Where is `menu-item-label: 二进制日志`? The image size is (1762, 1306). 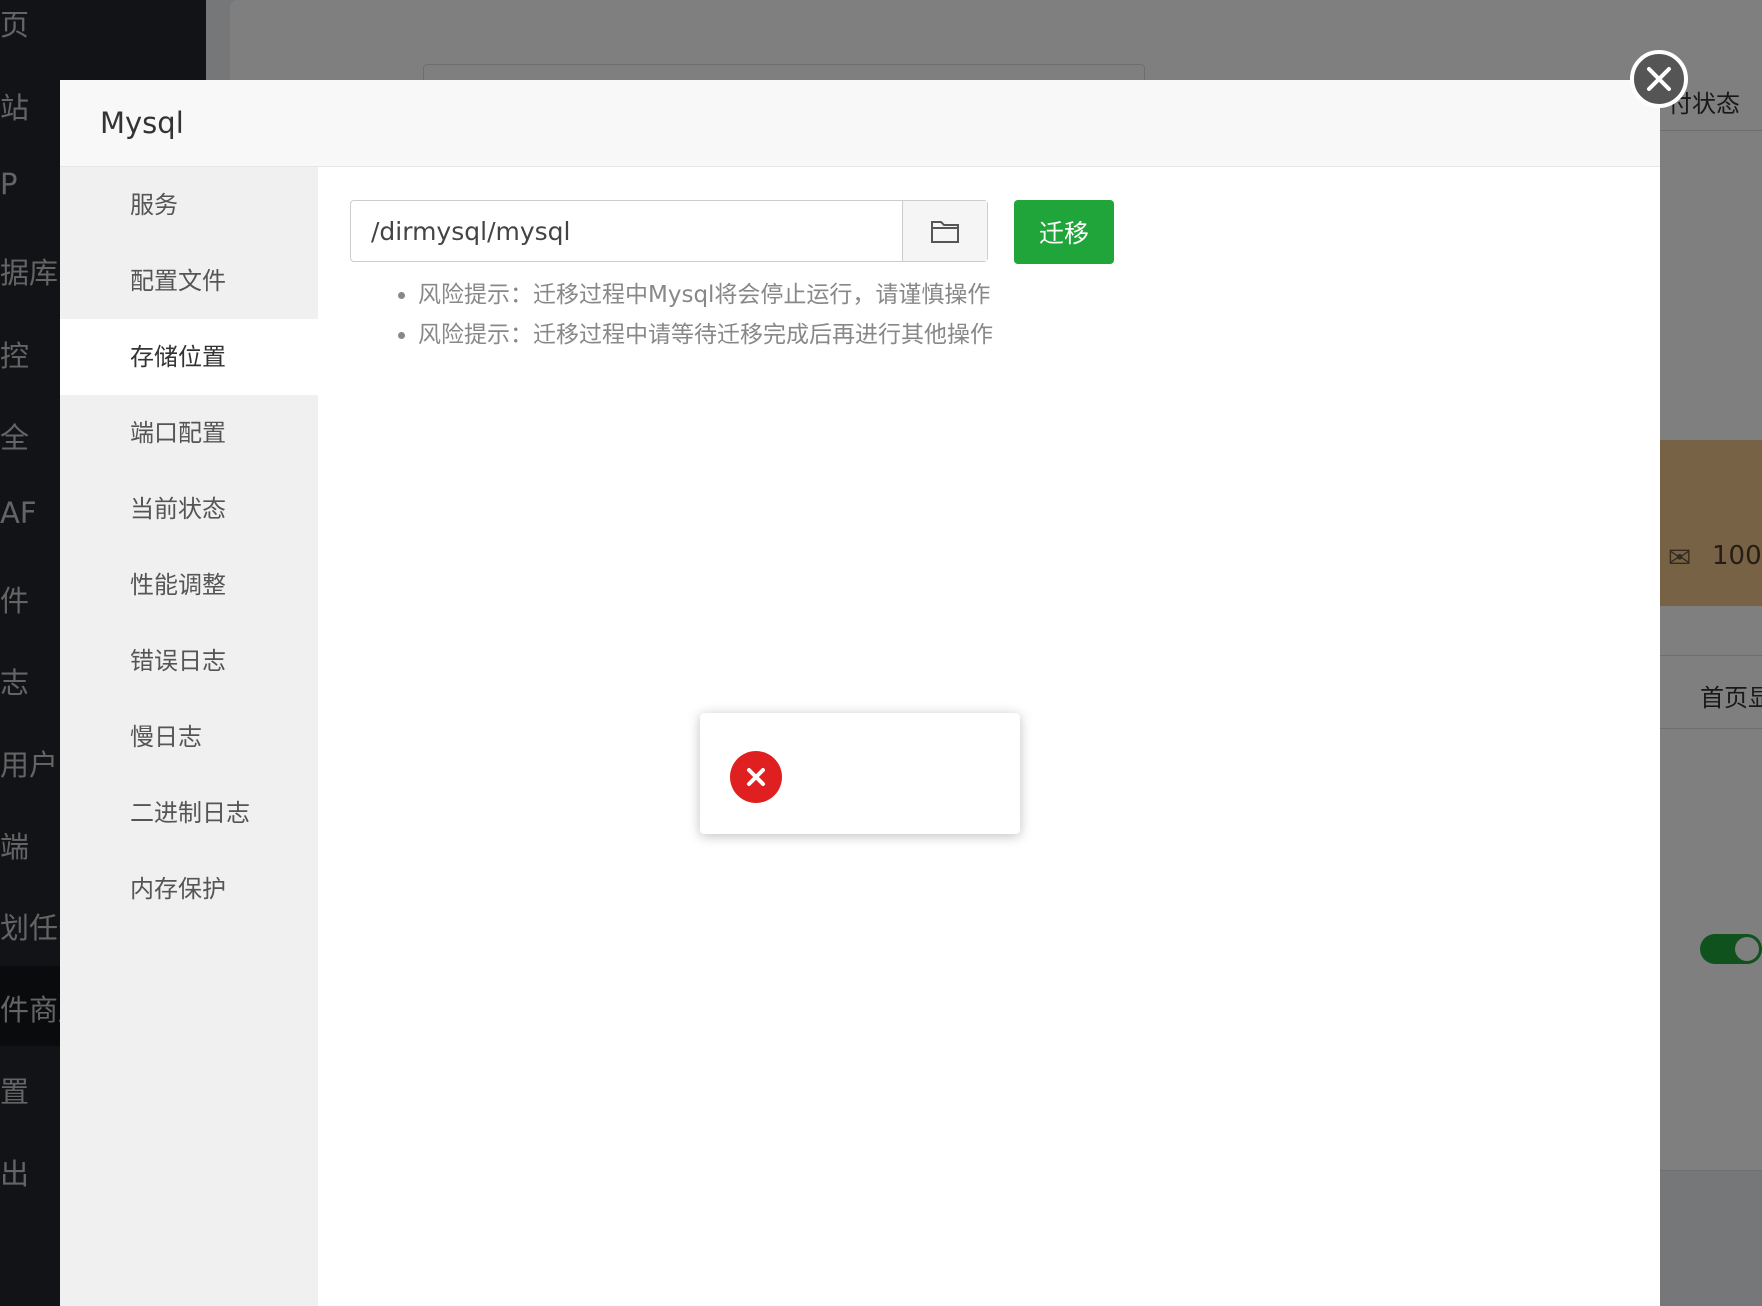
menu-item-label: 二进制日志 is located at coordinates (190, 813).